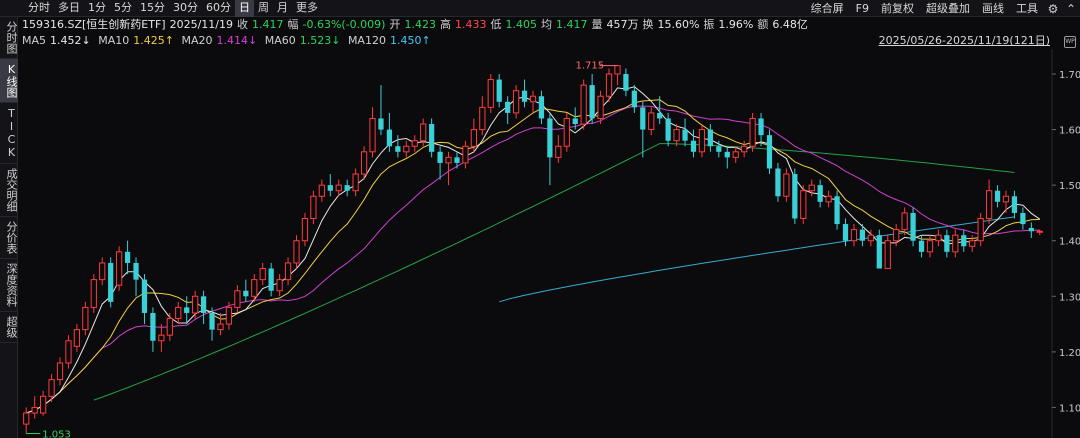 Image resolution: width=1080 pixels, height=438 pixels. What do you see at coordinates (1069, 242) in the screenshot?
I see `y-tick-label: 1.40` at bounding box center [1069, 242].